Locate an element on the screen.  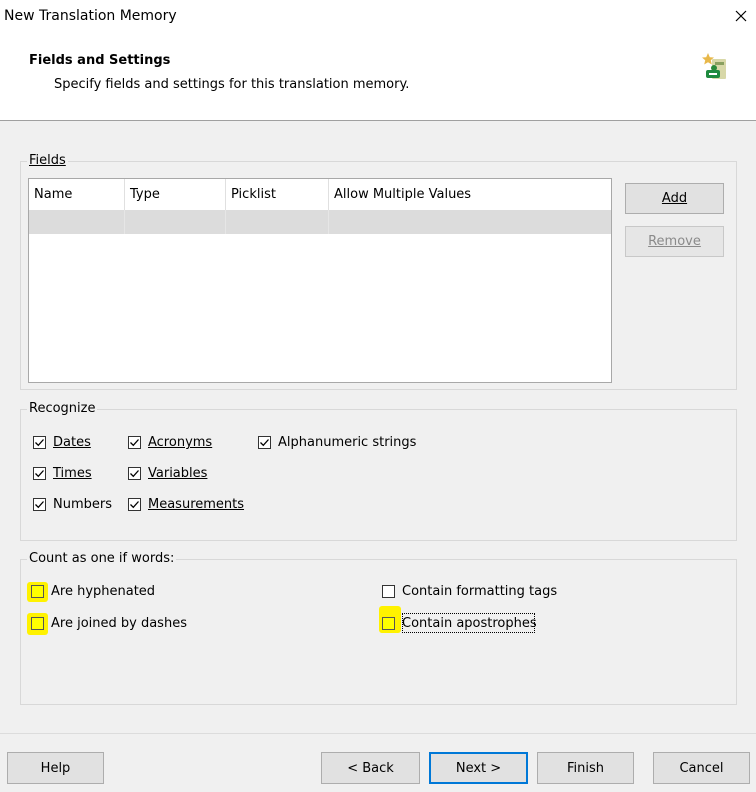
variables-checkbox: Variables is located at coordinates (167, 473).